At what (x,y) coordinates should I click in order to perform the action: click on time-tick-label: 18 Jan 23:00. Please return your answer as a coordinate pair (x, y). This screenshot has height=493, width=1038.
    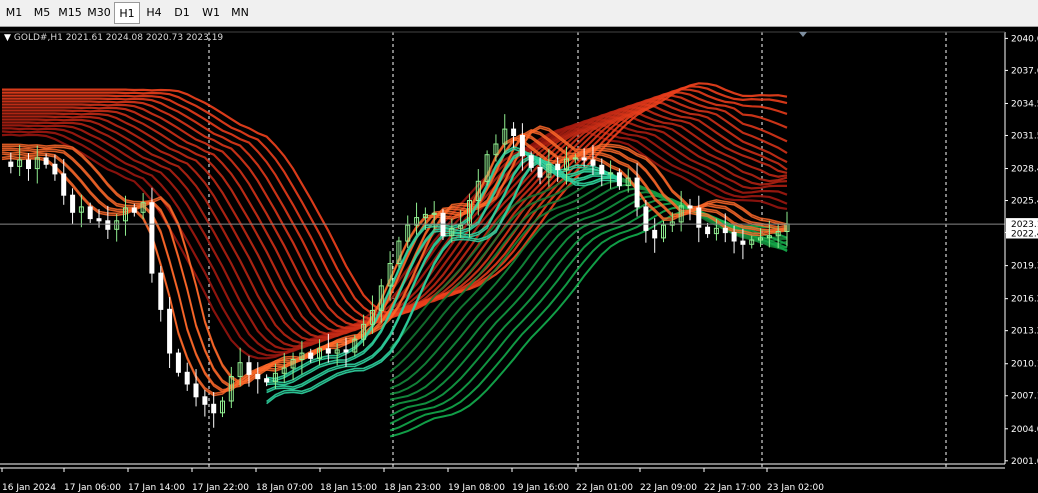
    Looking at the image, I should click on (412, 488).